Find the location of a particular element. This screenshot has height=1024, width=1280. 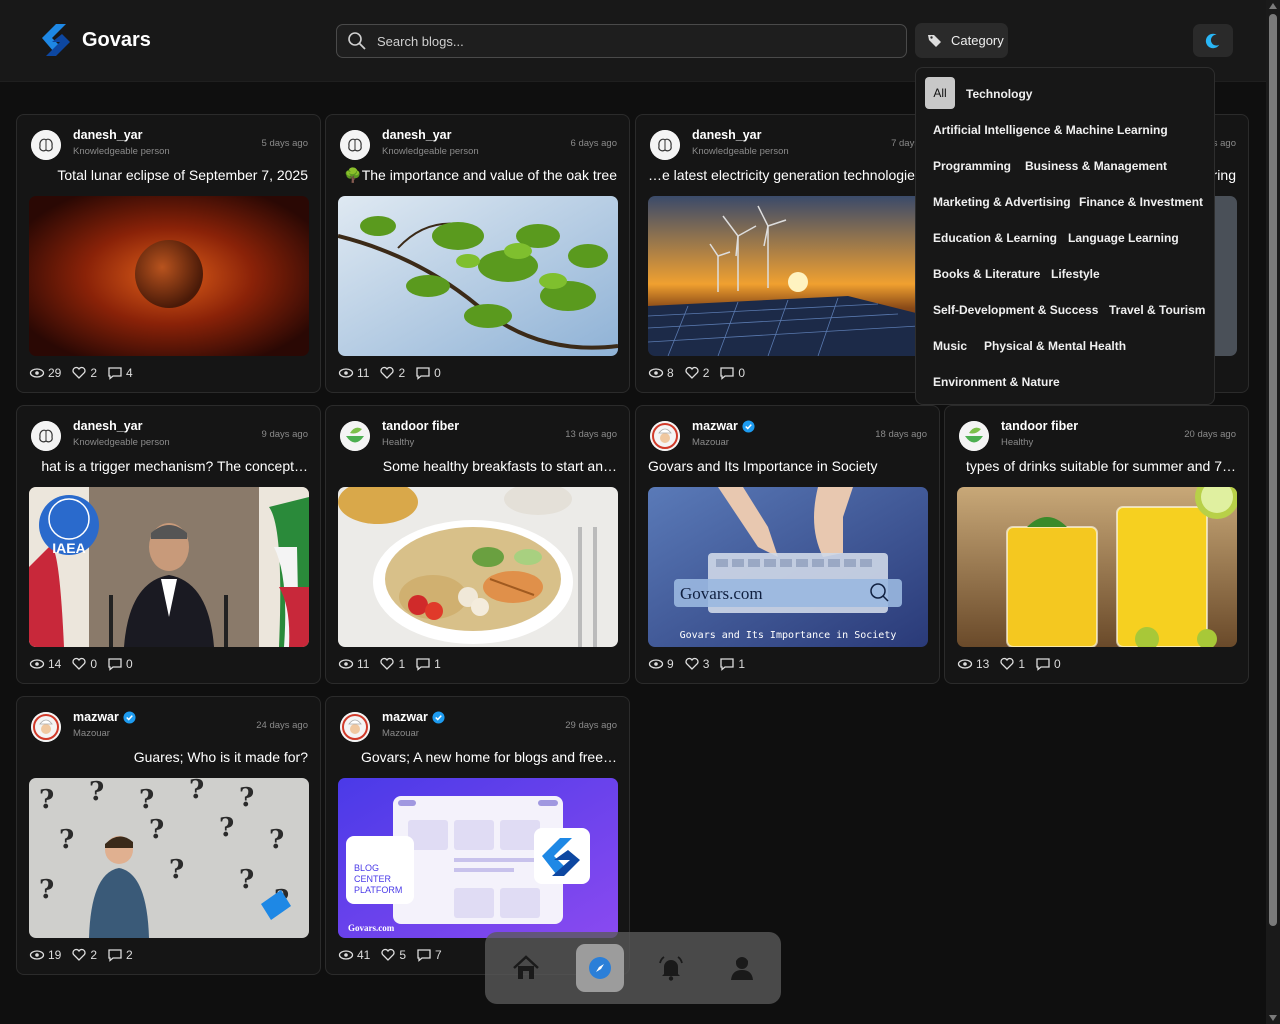

post-title: …hat is a trigger mechanism? The concept is located at coordinates (168, 466).